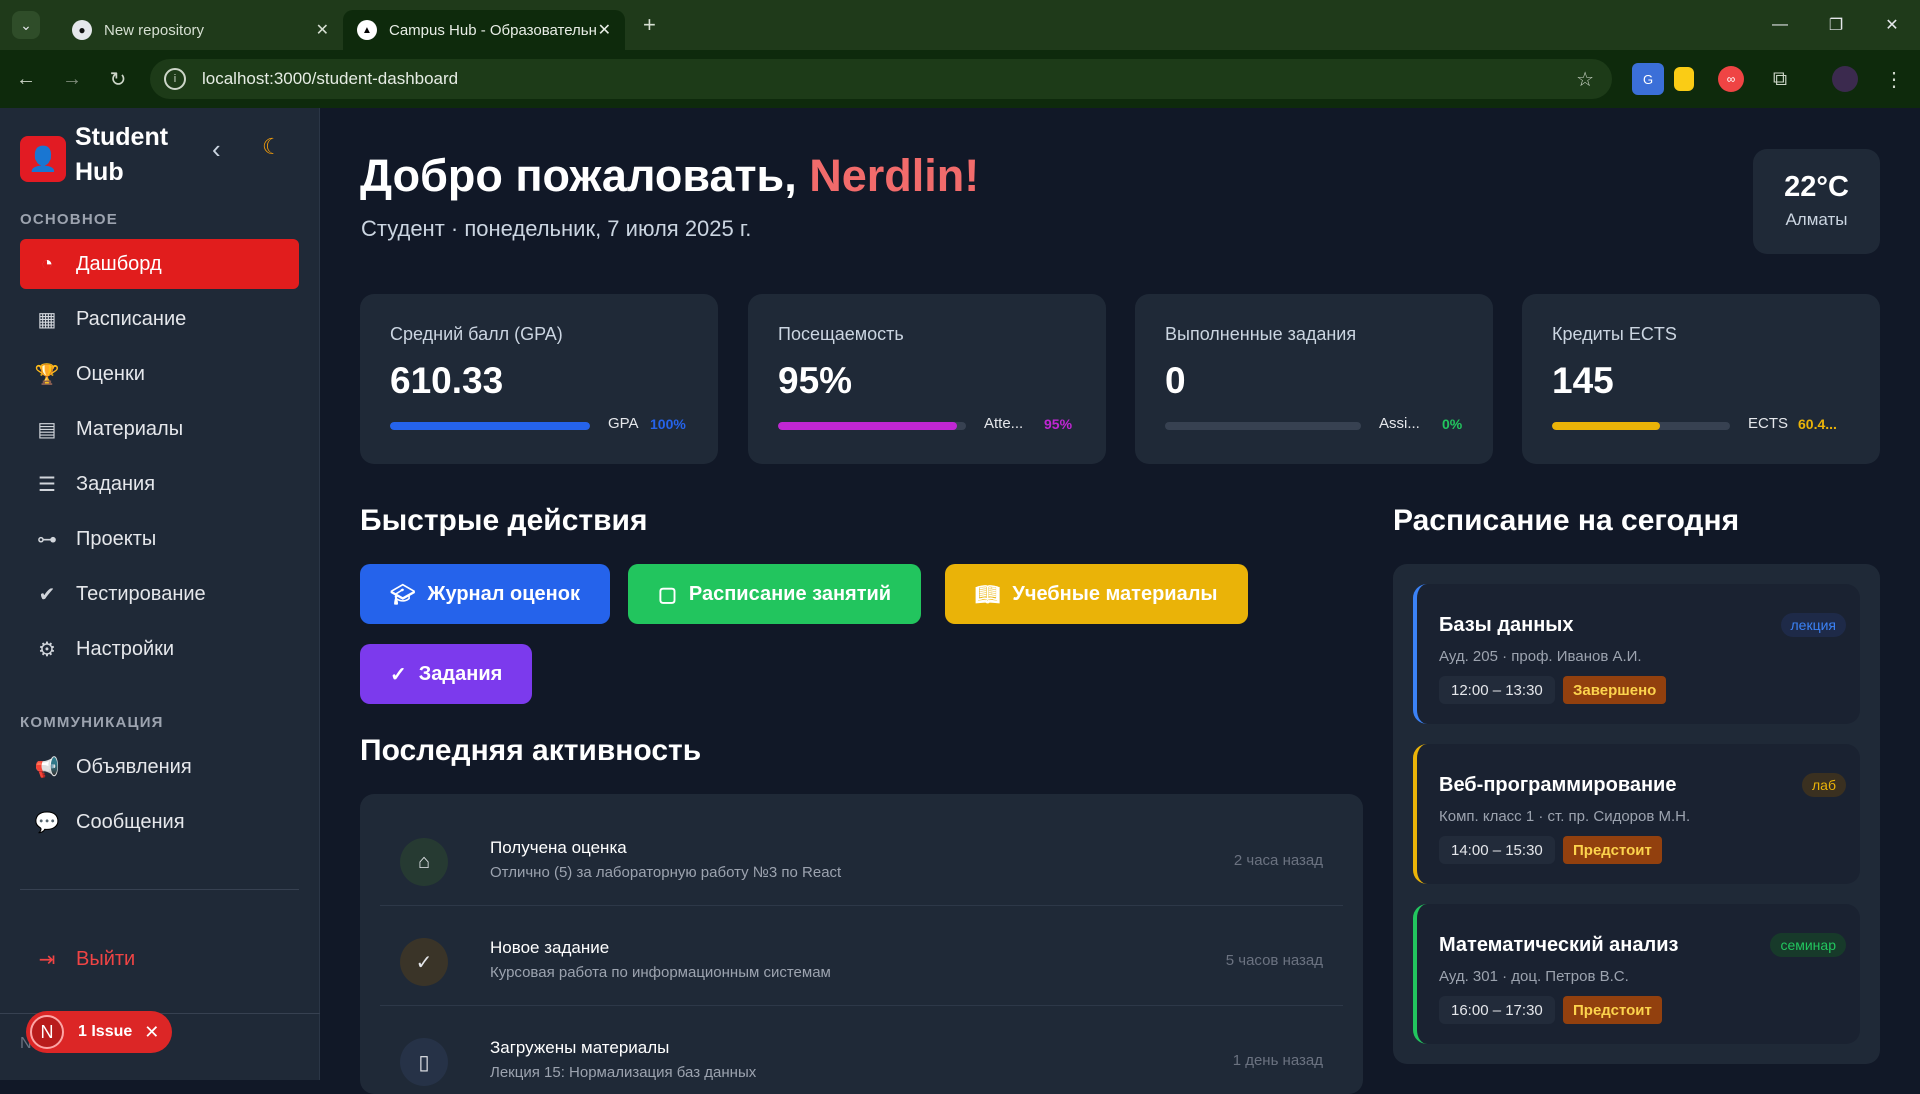 The height and width of the screenshot is (1094, 1920). What do you see at coordinates (26, 79) in the screenshot?
I see `back-icon: ←` at bounding box center [26, 79].